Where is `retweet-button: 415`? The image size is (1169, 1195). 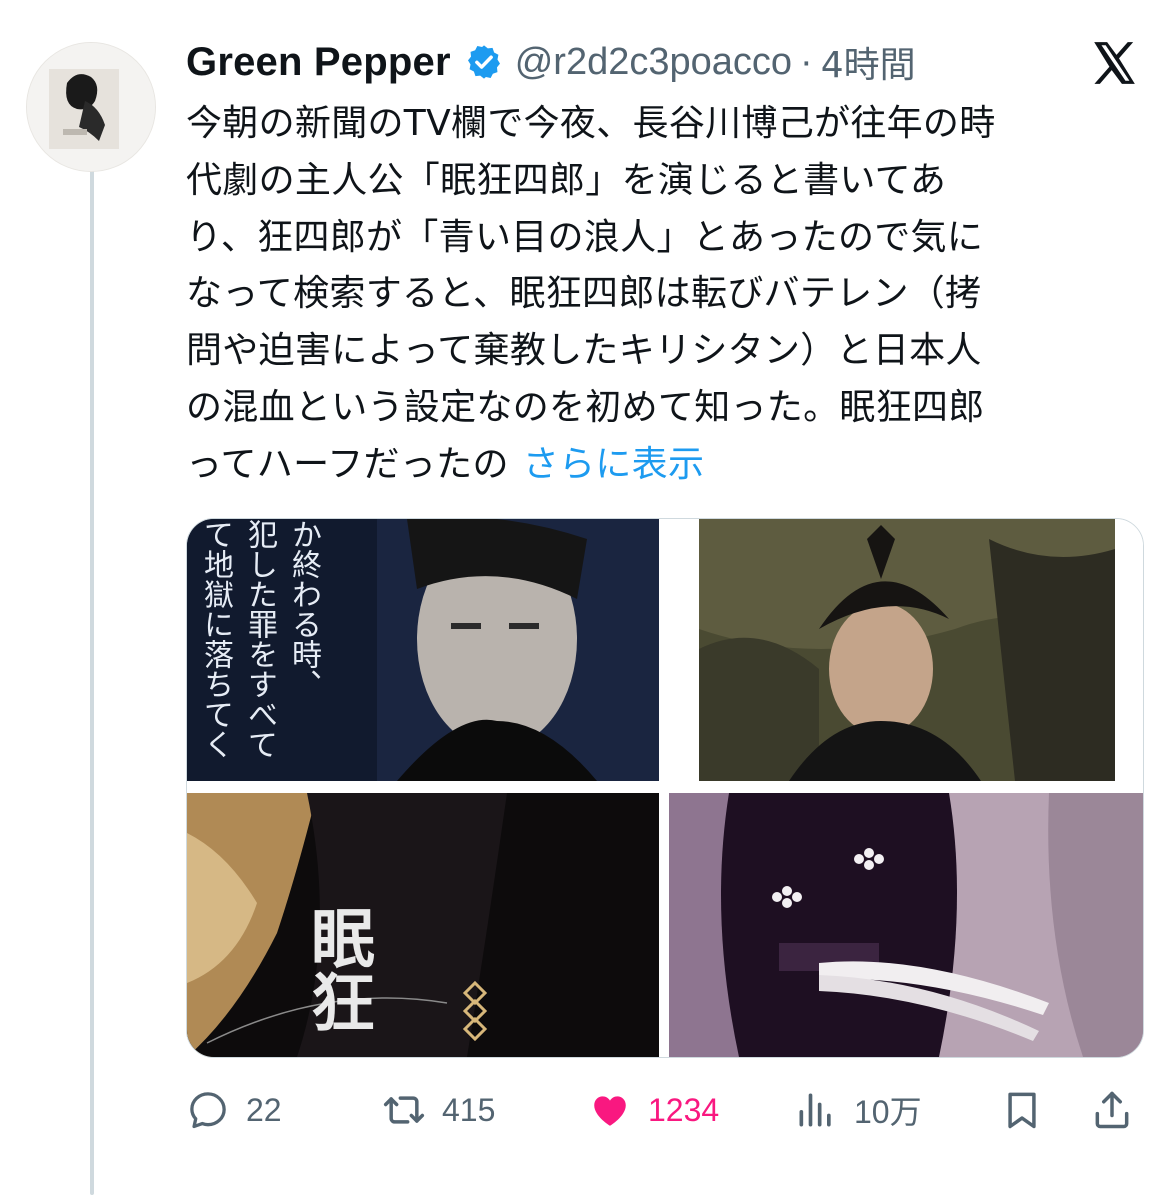
retweet-button: 415 is located at coordinates (438, 1110).